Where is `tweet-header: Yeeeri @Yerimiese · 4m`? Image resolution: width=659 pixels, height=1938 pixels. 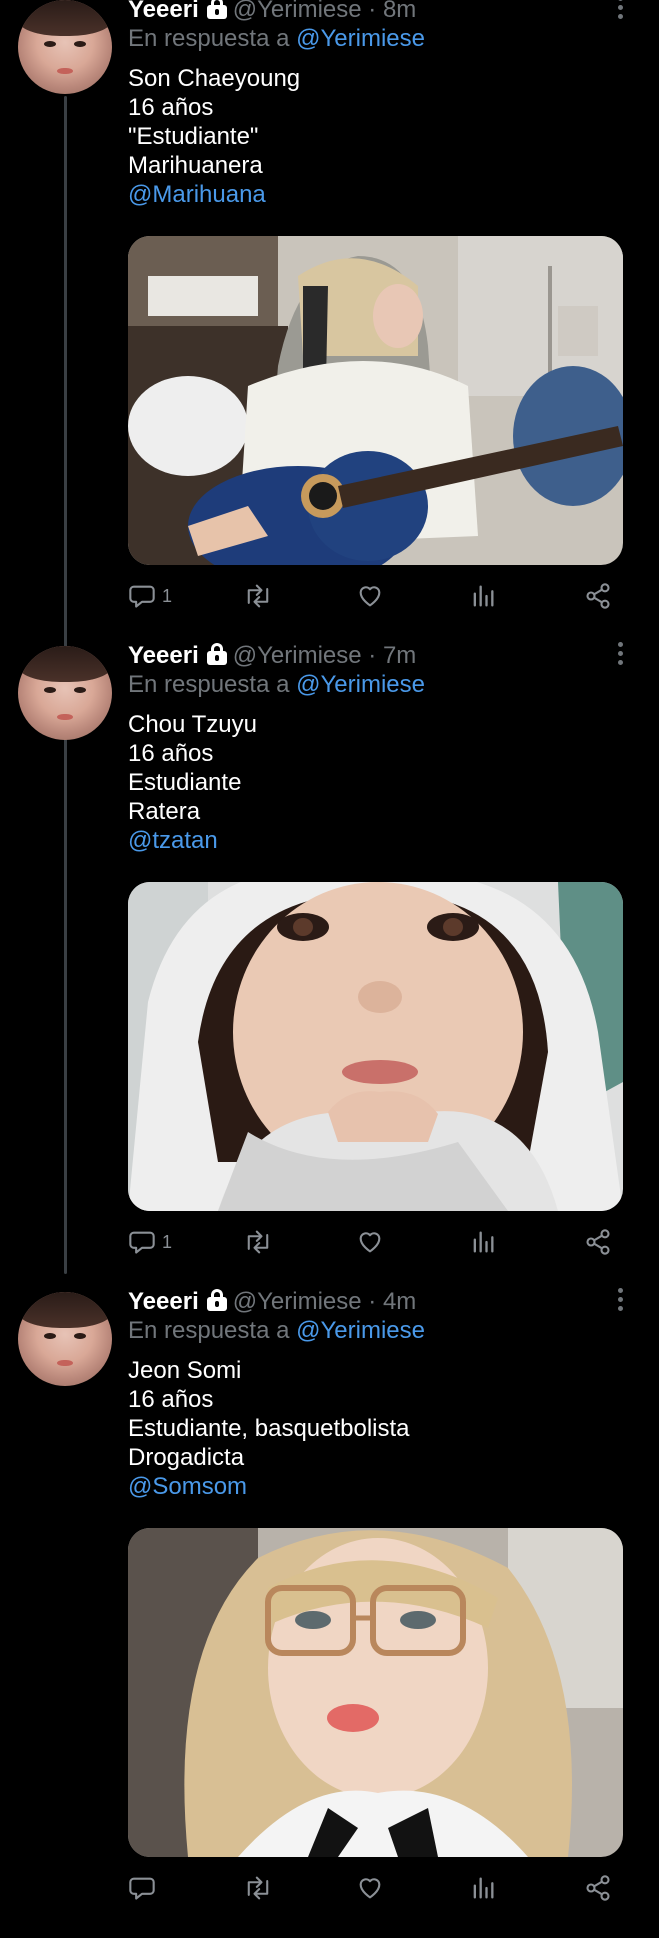
tweet-header: Yeeeri @Yerimiese · 4m is located at coordinates (272, 1303).